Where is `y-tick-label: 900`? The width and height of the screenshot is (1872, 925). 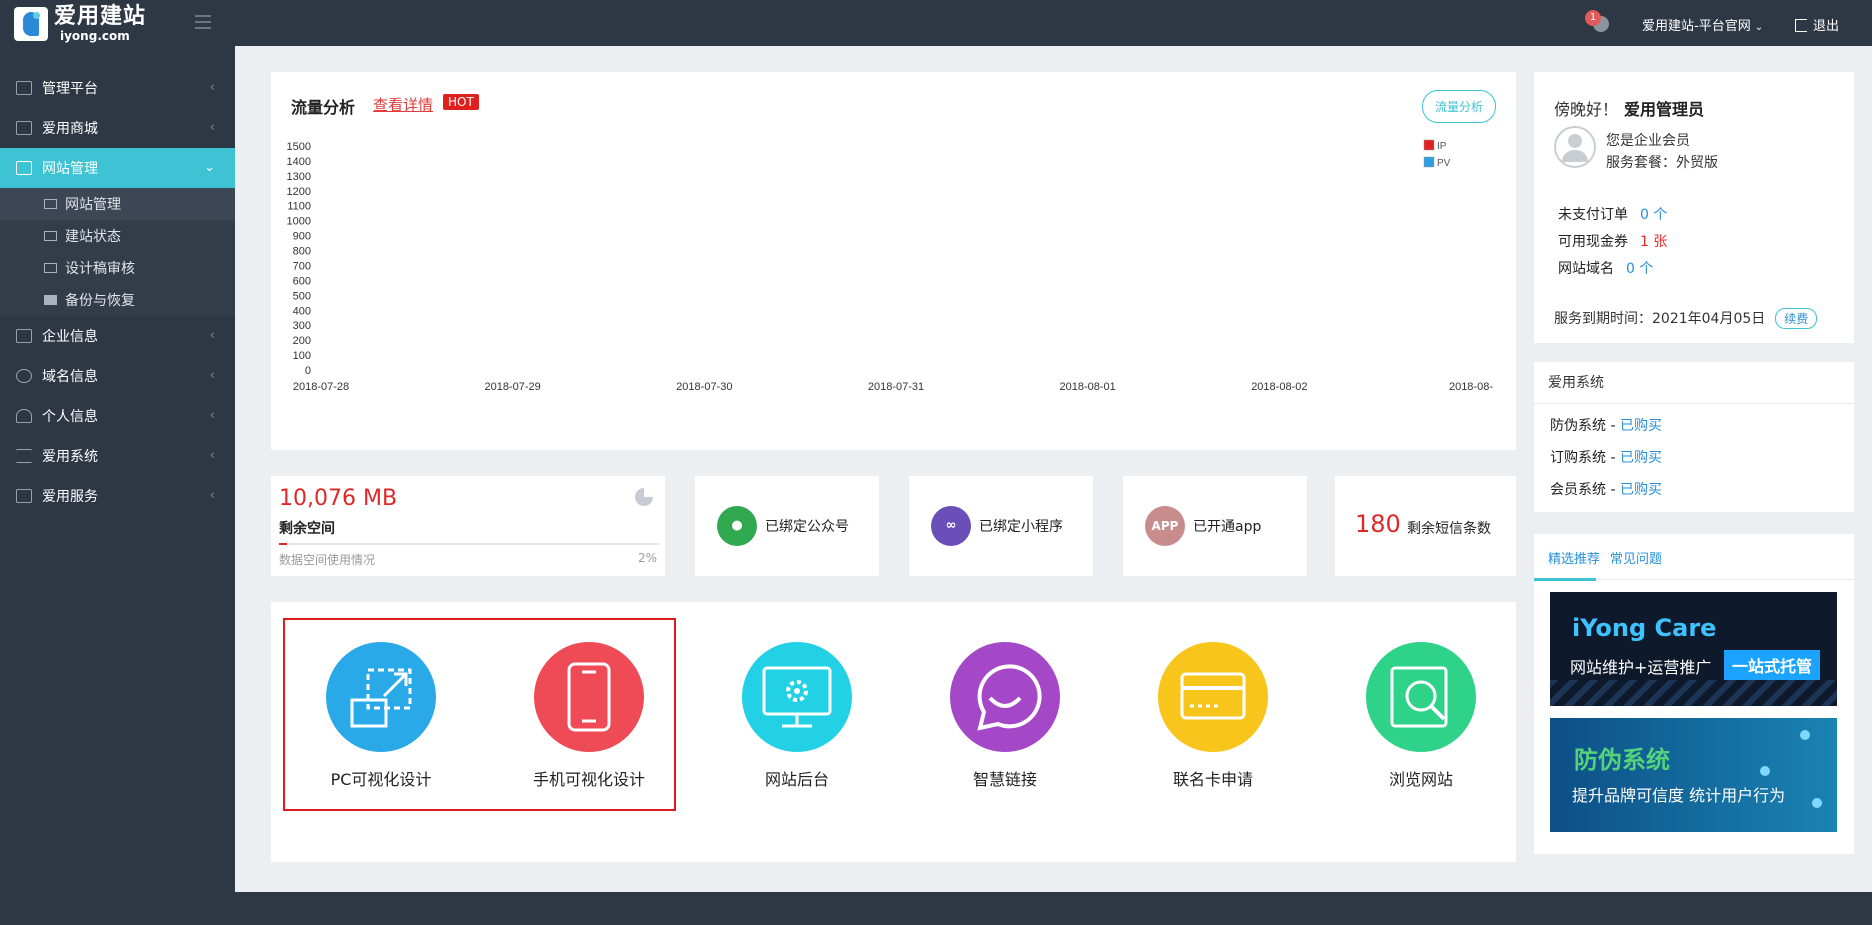 y-tick-label: 900 is located at coordinates (302, 237).